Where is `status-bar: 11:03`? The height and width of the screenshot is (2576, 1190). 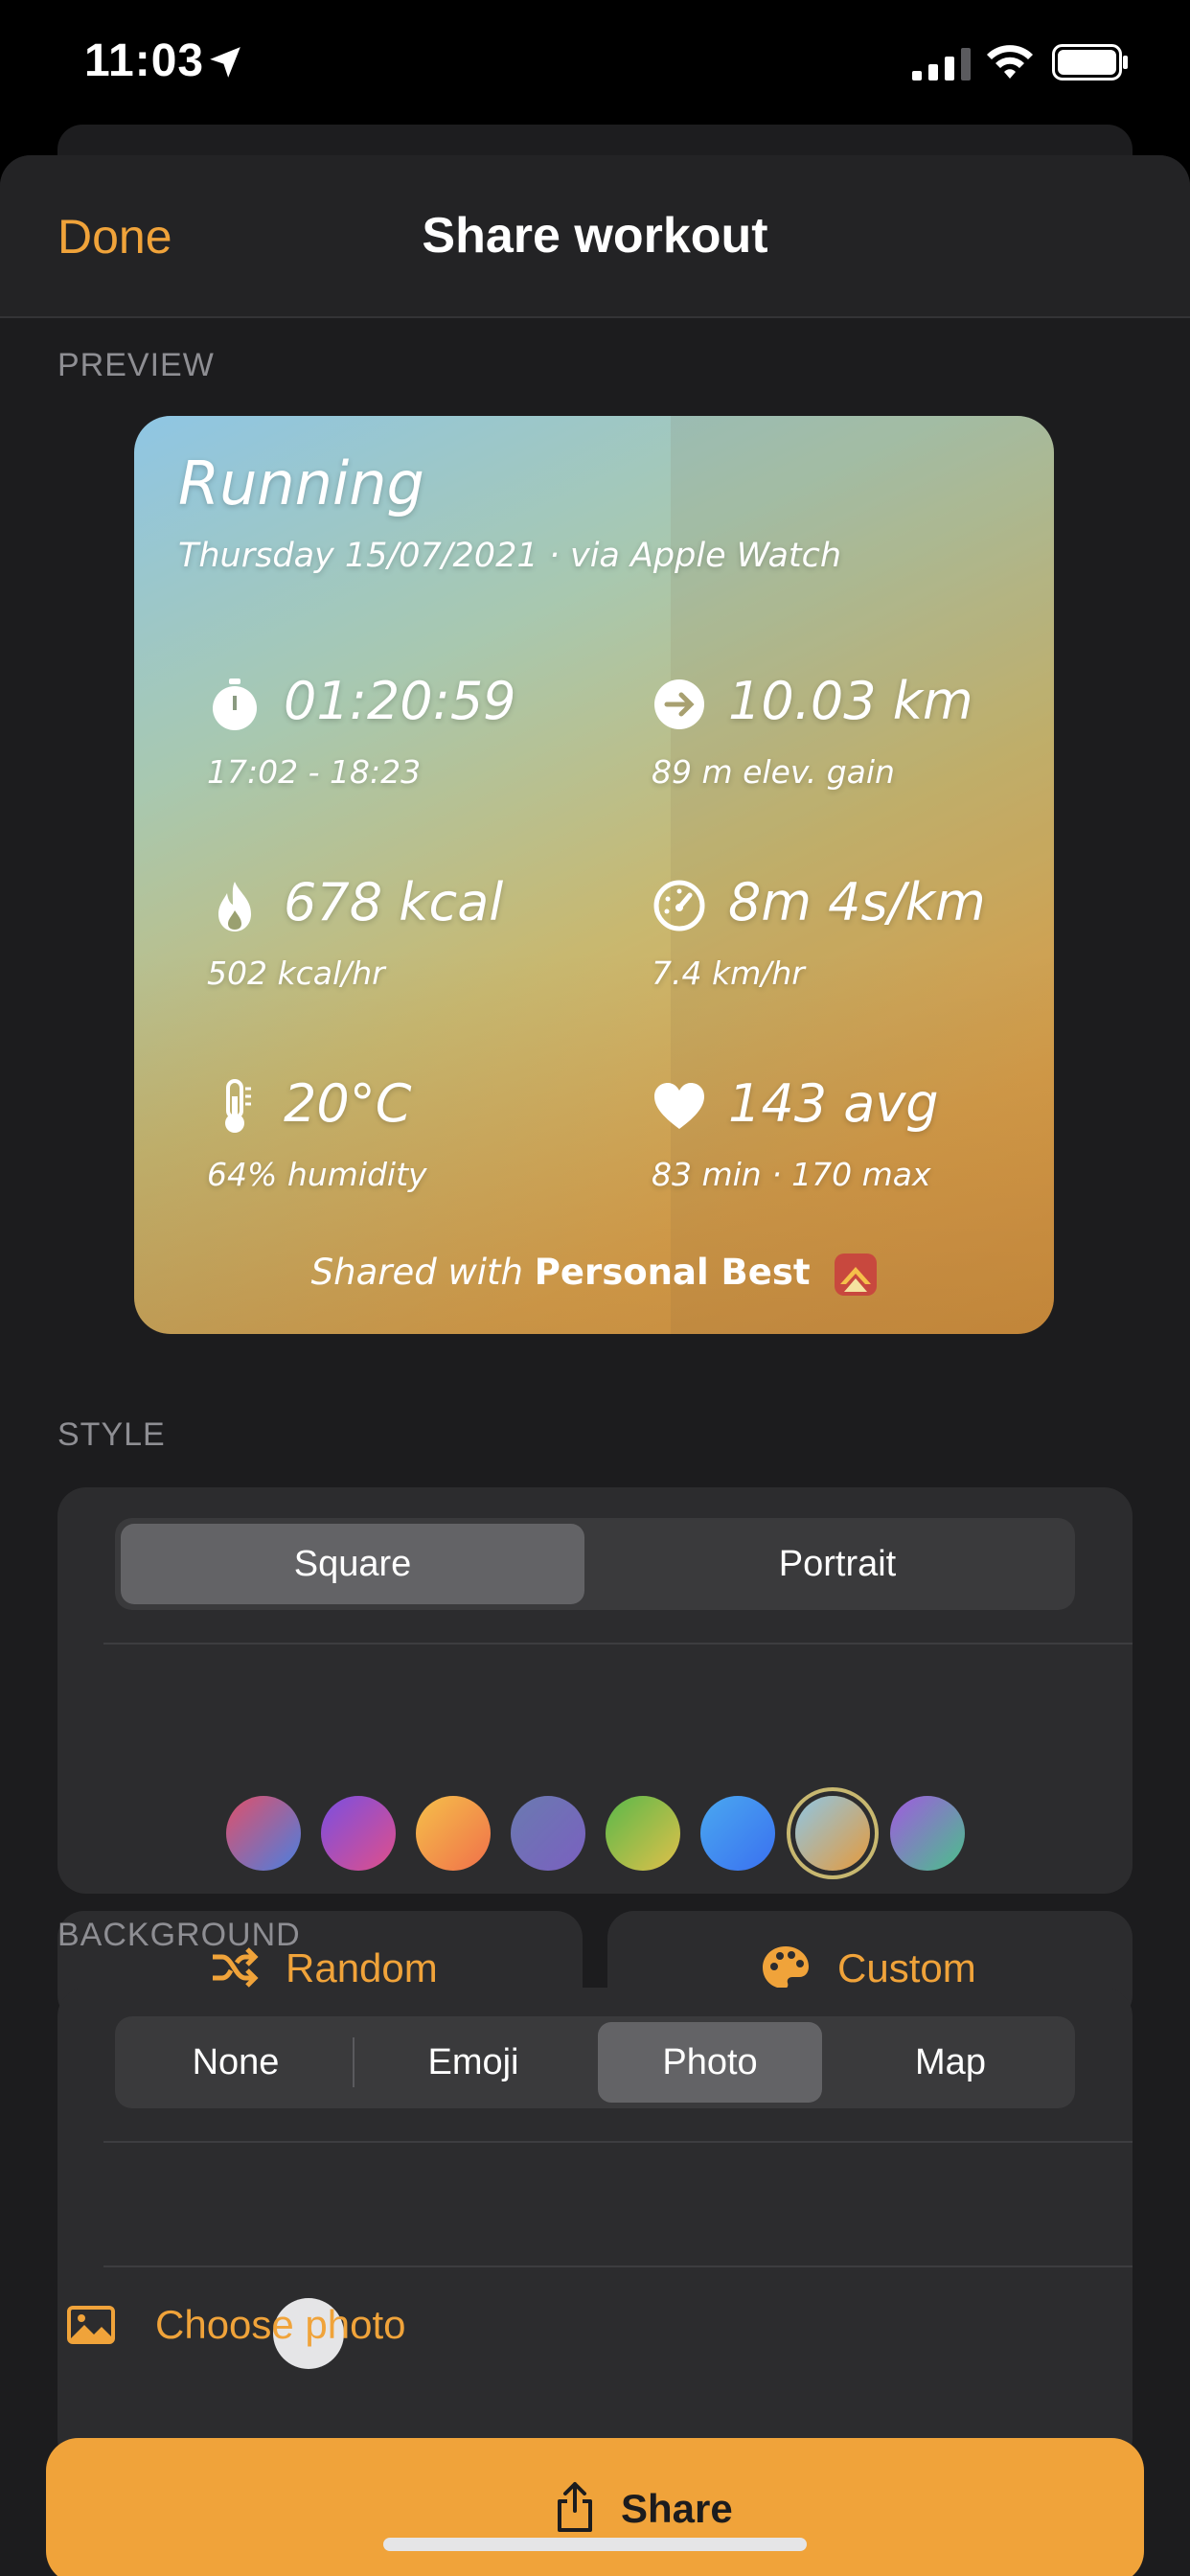 status-bar: 11:03 is located at coordinates (595, 67).